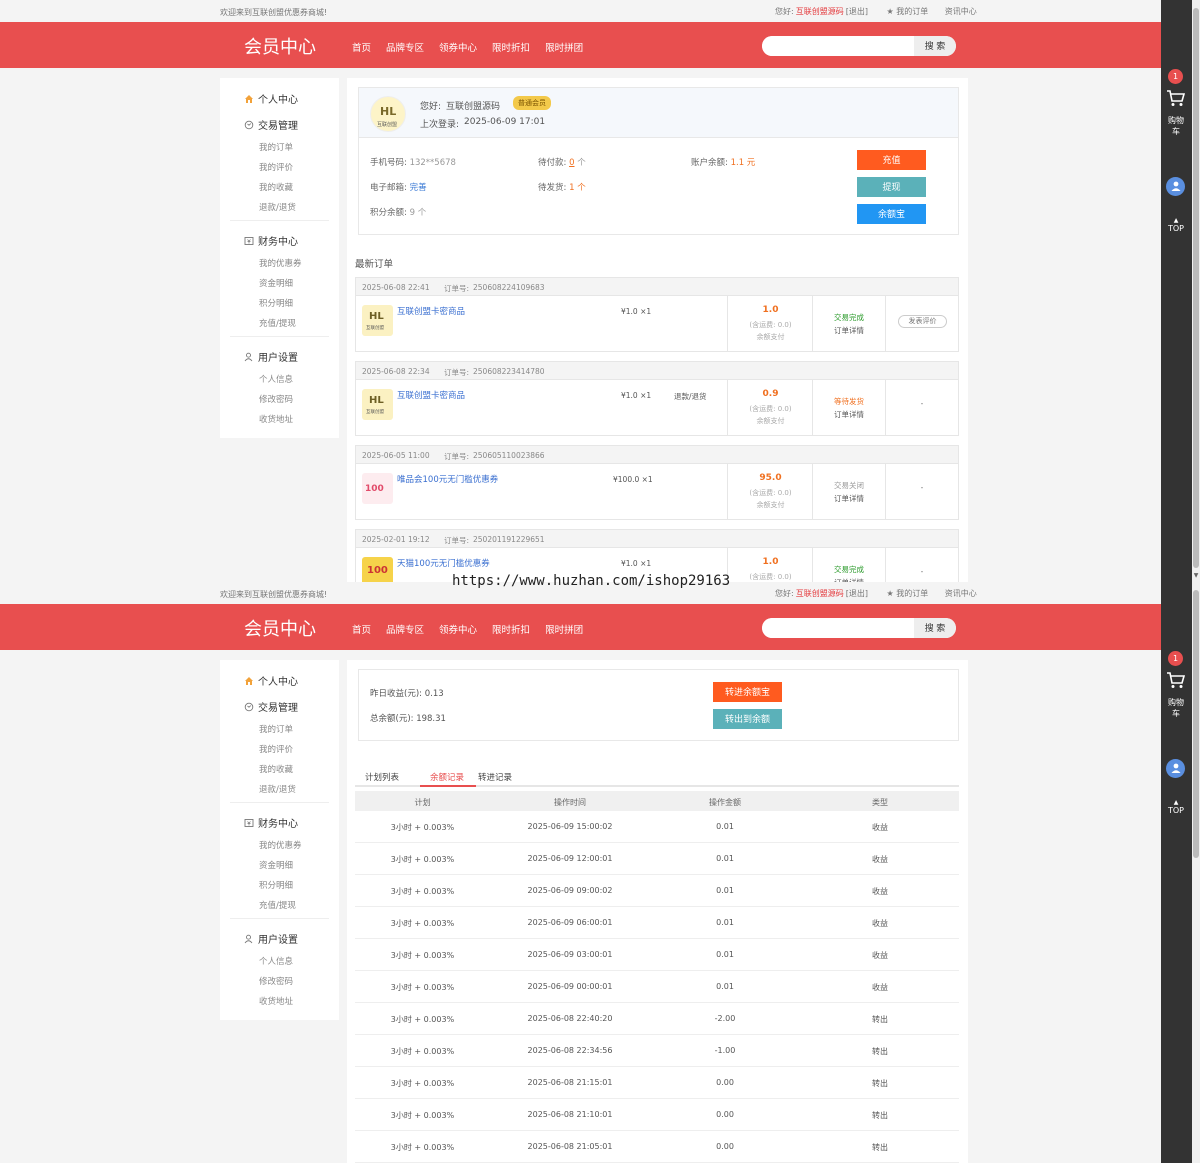 The image size is (1200, 1163). I want to click on review-button: 发表评价, so click(922, 321).